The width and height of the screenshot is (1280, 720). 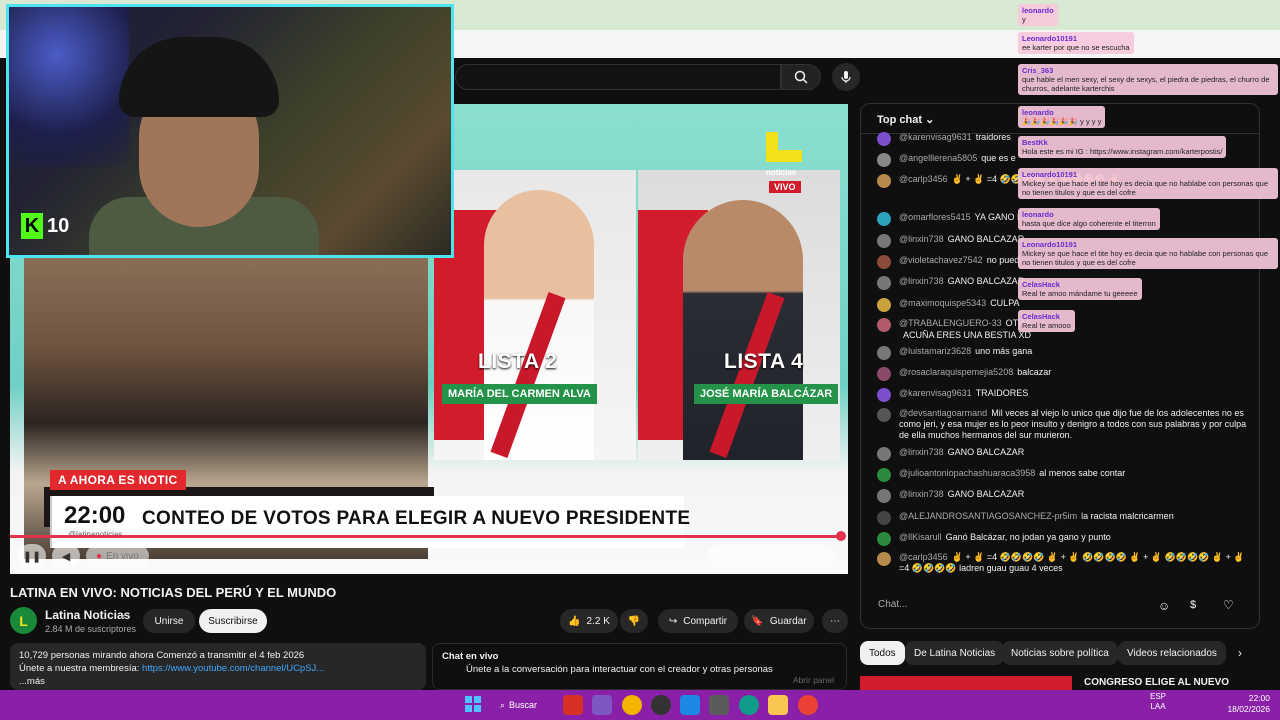 I want to click on emoji-icon: ☺, so click(x=1164, y=606).